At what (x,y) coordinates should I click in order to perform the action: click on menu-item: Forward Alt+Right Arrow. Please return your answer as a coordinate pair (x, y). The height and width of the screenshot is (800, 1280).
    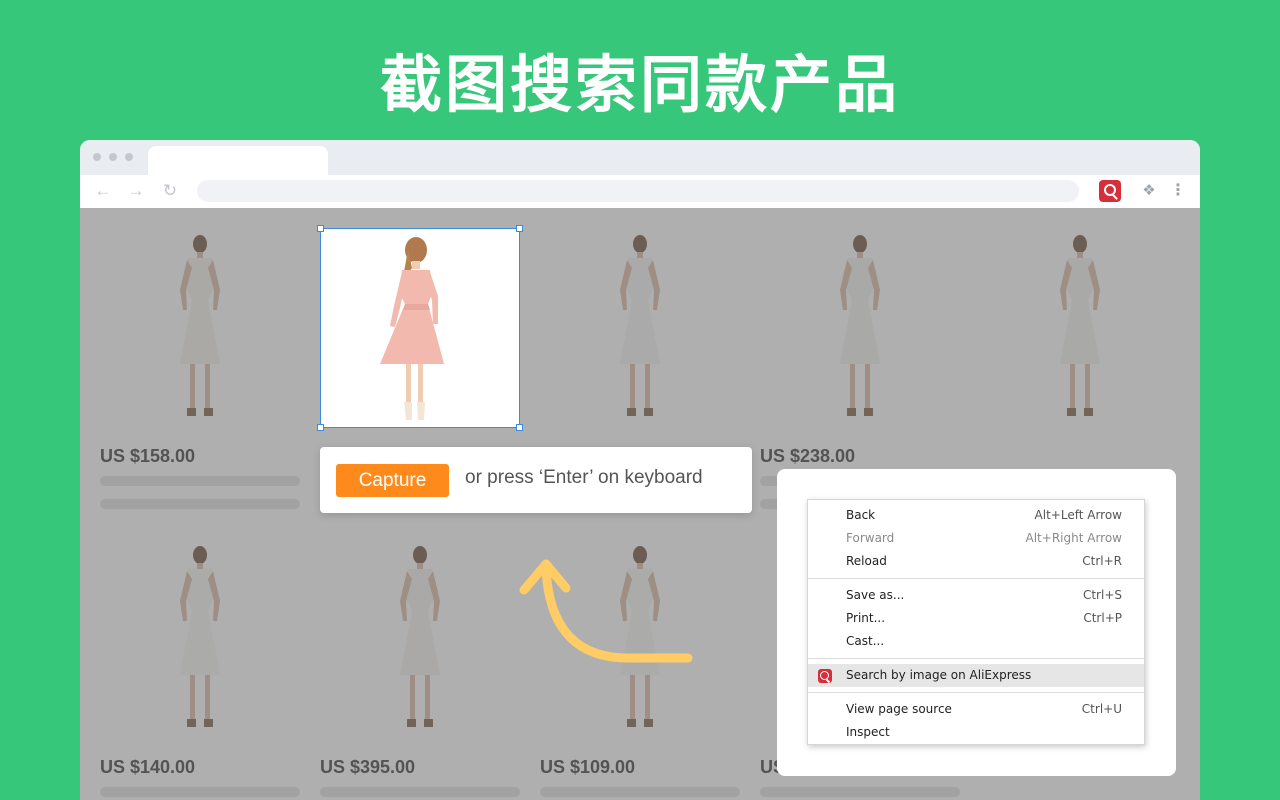
    Looking at the image, I should click on (976, 538).